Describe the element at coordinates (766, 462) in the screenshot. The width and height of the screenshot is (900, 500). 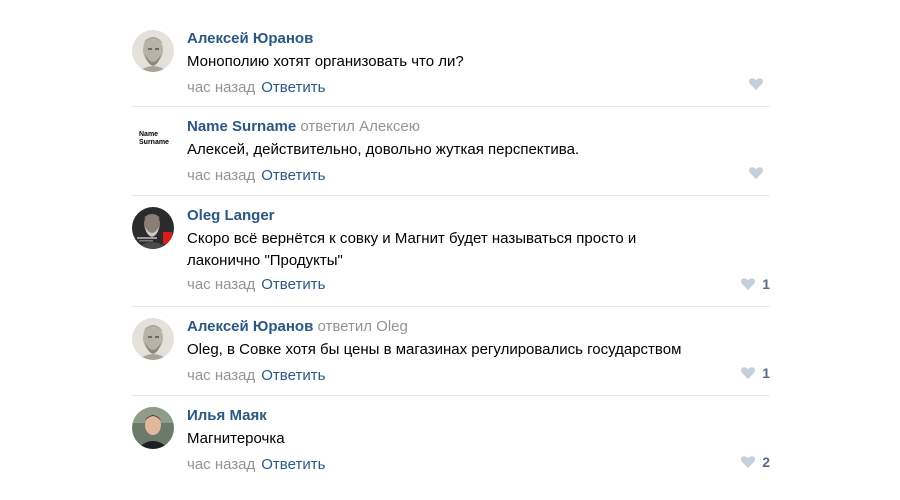
I see `like-count: 2` at that location.